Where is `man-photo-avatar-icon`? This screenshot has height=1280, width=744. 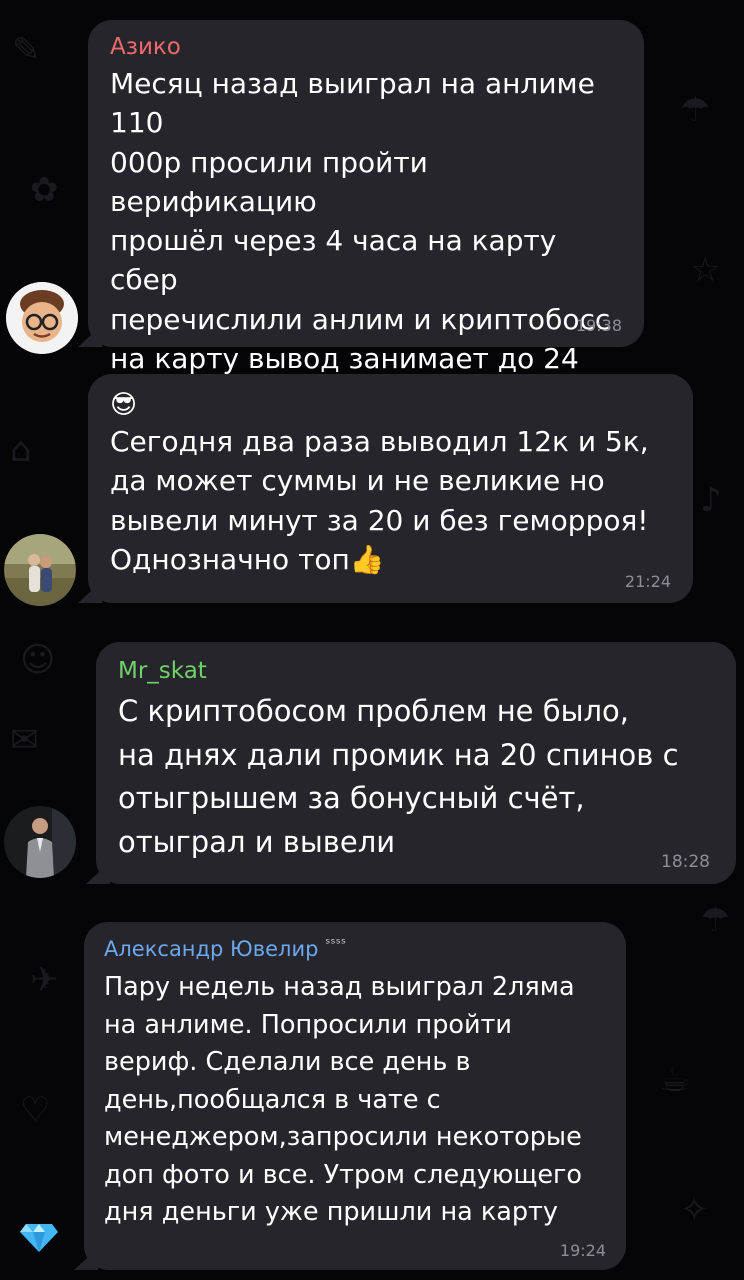 man-photo-avatar-icon is located at coordinates (40, 842).